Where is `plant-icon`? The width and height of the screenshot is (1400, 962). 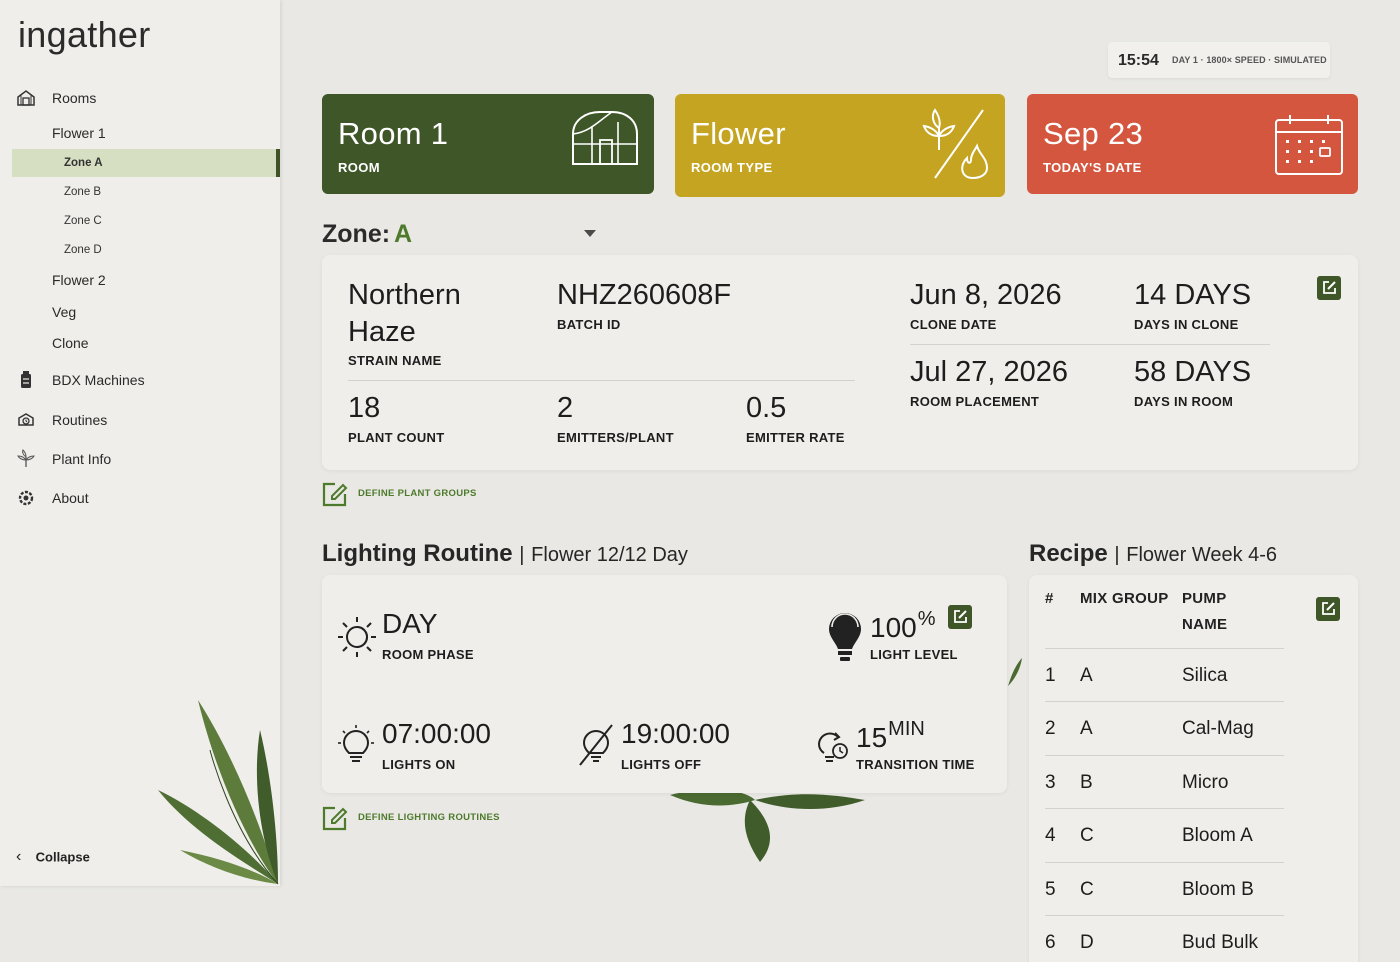
plant-icon is located at coordinates (26, 458).